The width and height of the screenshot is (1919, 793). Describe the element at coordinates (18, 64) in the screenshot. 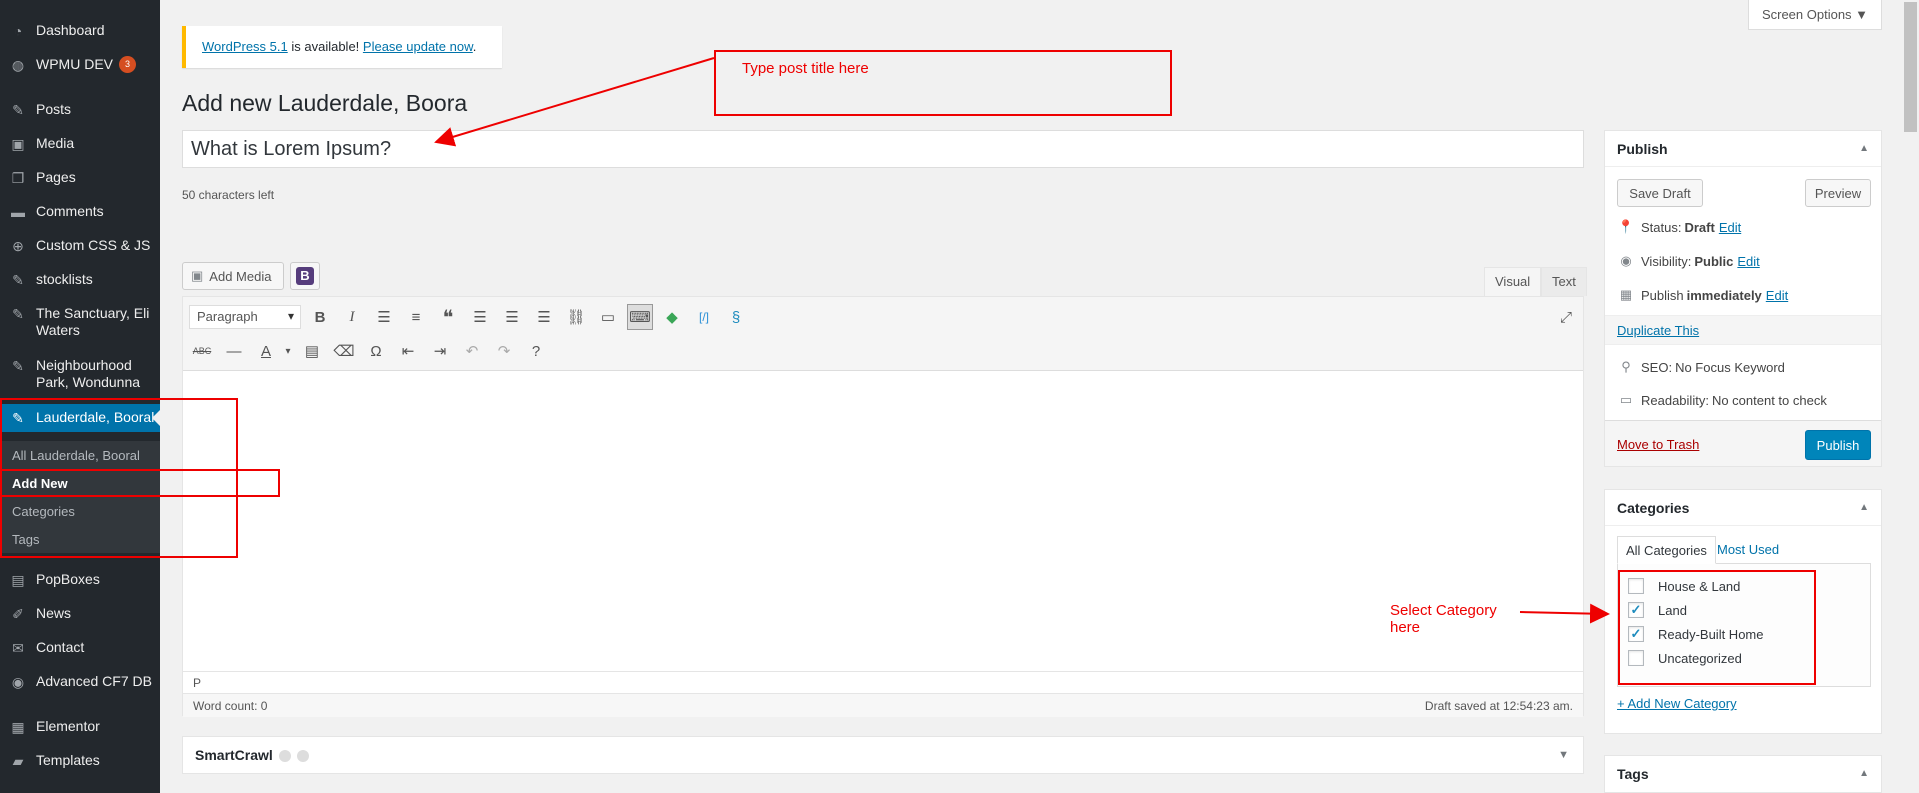

I see `wpmudev-icon: ◍` at that location.